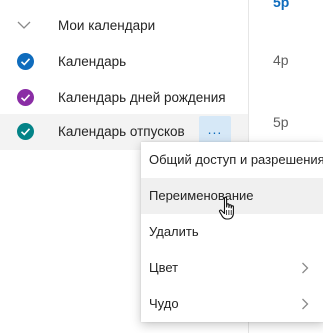 This screenshot has width=323, height=333. Describe the element at coordinates (226, 208) in the screenshot. I see `hand-pointer-icon` at that location.